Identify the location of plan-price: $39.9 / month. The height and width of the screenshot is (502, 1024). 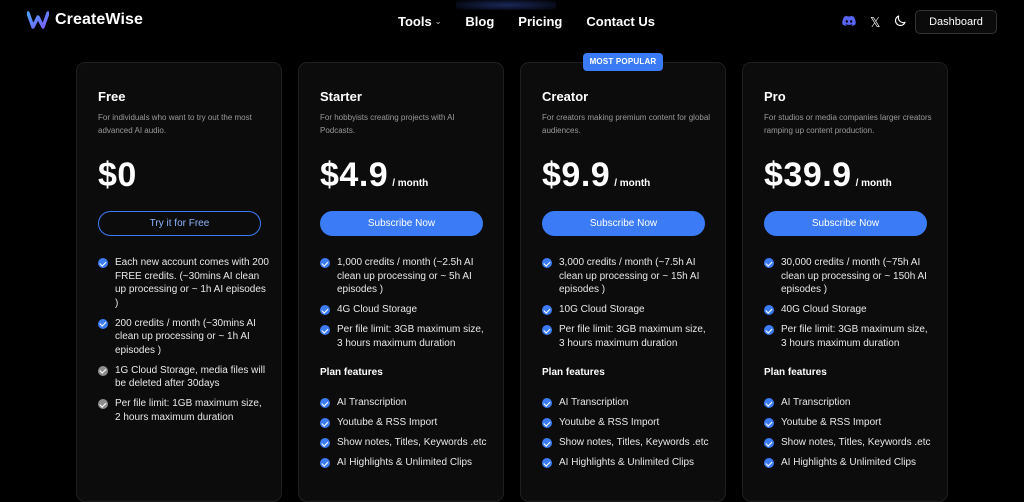
(828, 175).